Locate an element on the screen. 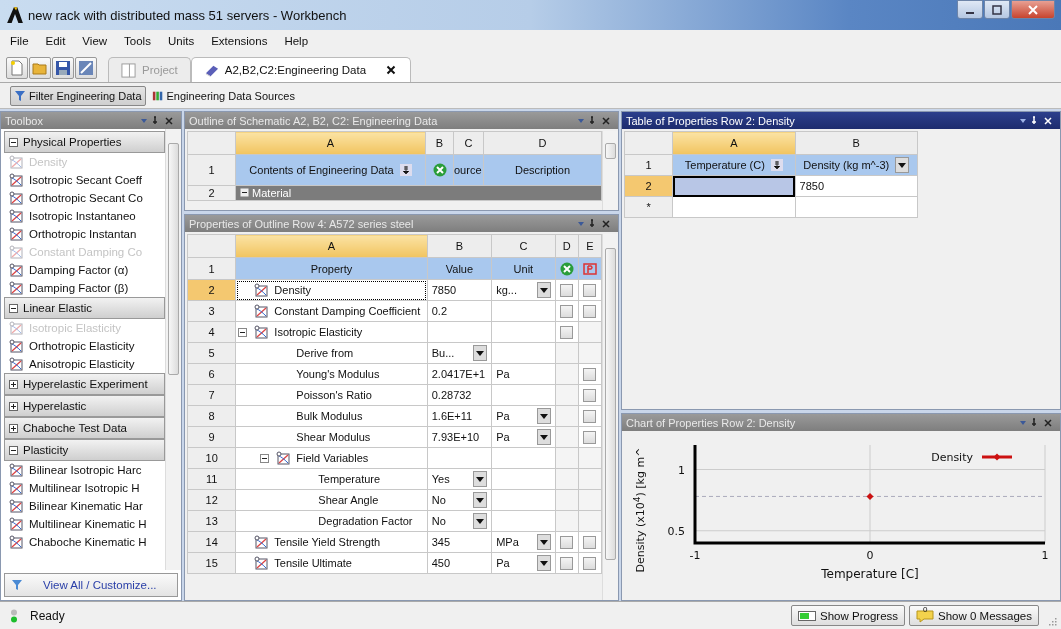 The height and width of the screenshot is (629, 1061). close-icon is located at coordinates (391, 70).